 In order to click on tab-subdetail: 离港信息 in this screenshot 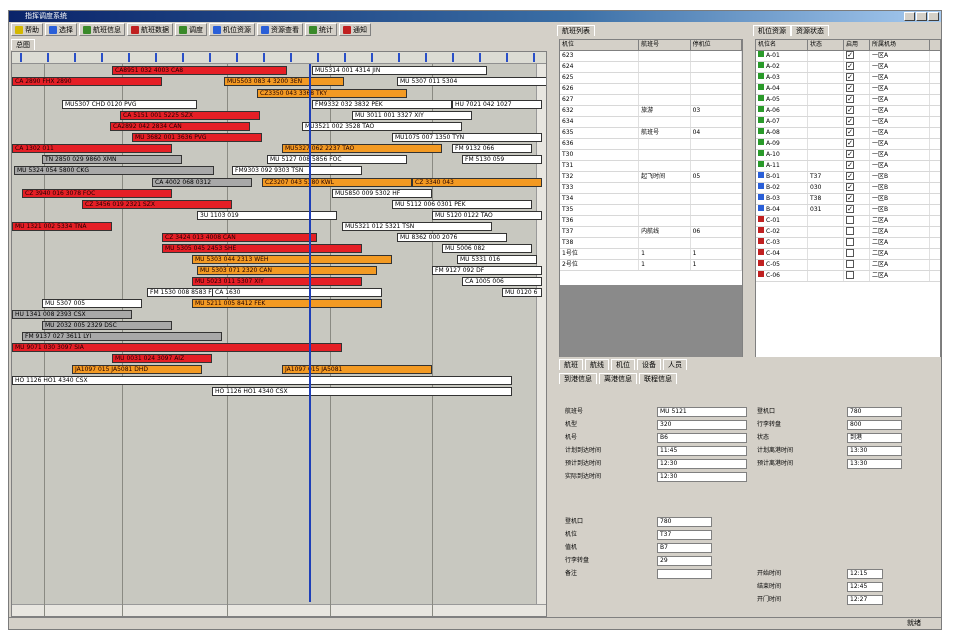, I will do `click(618, 378)`.